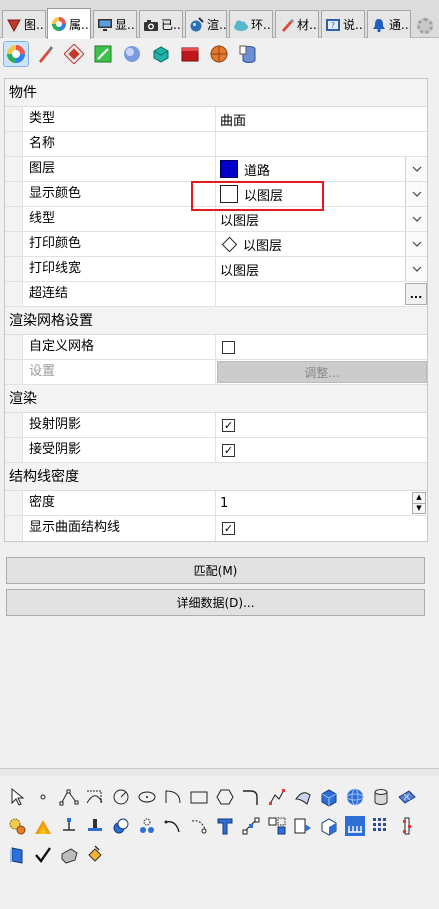 The width and height of the screenshot is (439, 909). I want to click on grid-dots-icon, so click(379, 824).